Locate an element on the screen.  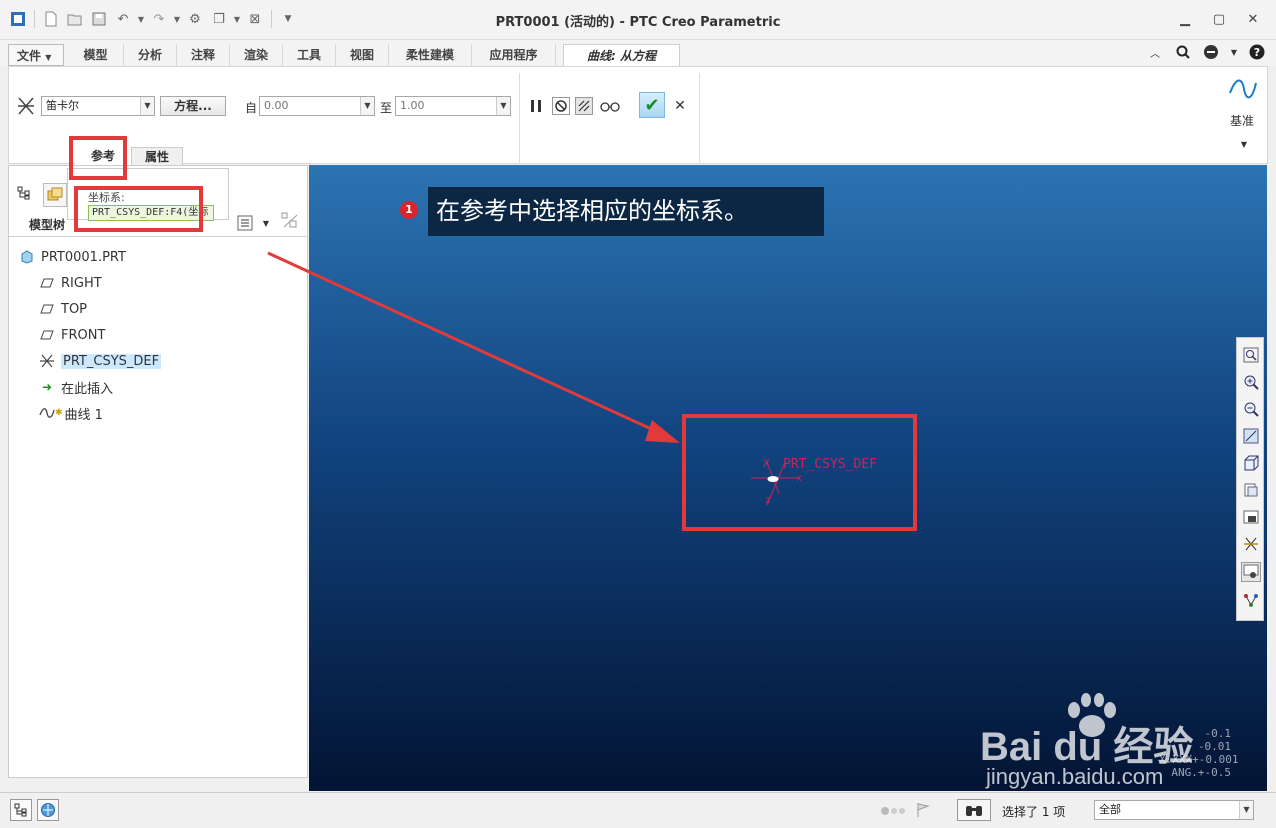
cancel-close-icon: ✕ is located at coordinates (680, 106).